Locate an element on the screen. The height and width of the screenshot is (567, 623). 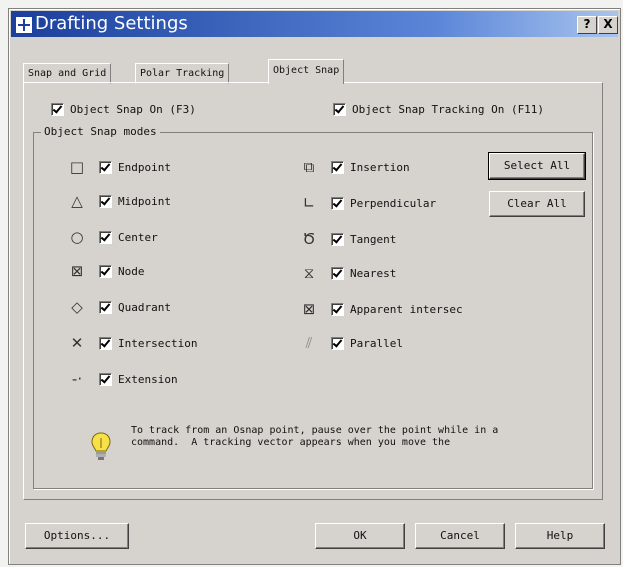
quadrant-checkbox: Quadrant is located at coordinates (135, 307).